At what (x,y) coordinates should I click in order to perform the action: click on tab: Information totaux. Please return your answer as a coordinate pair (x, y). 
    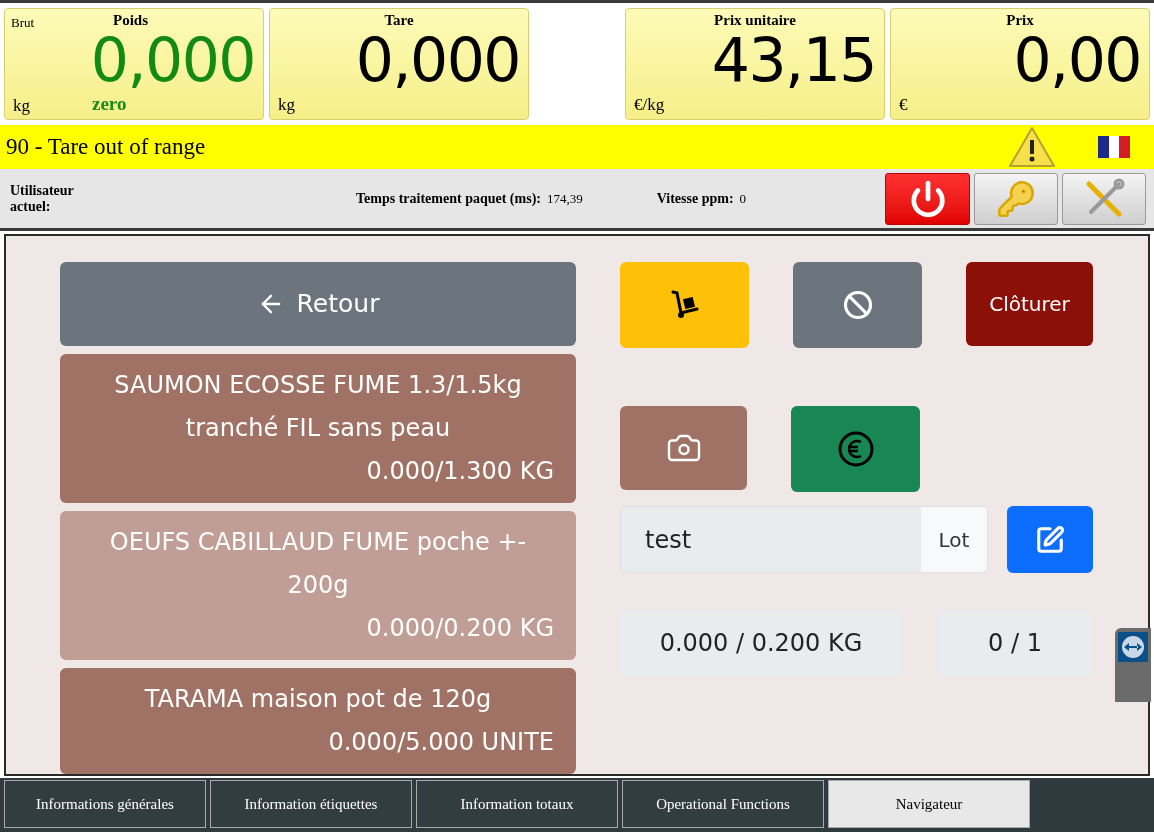
    Looking at the image, I should click on (517, 804).